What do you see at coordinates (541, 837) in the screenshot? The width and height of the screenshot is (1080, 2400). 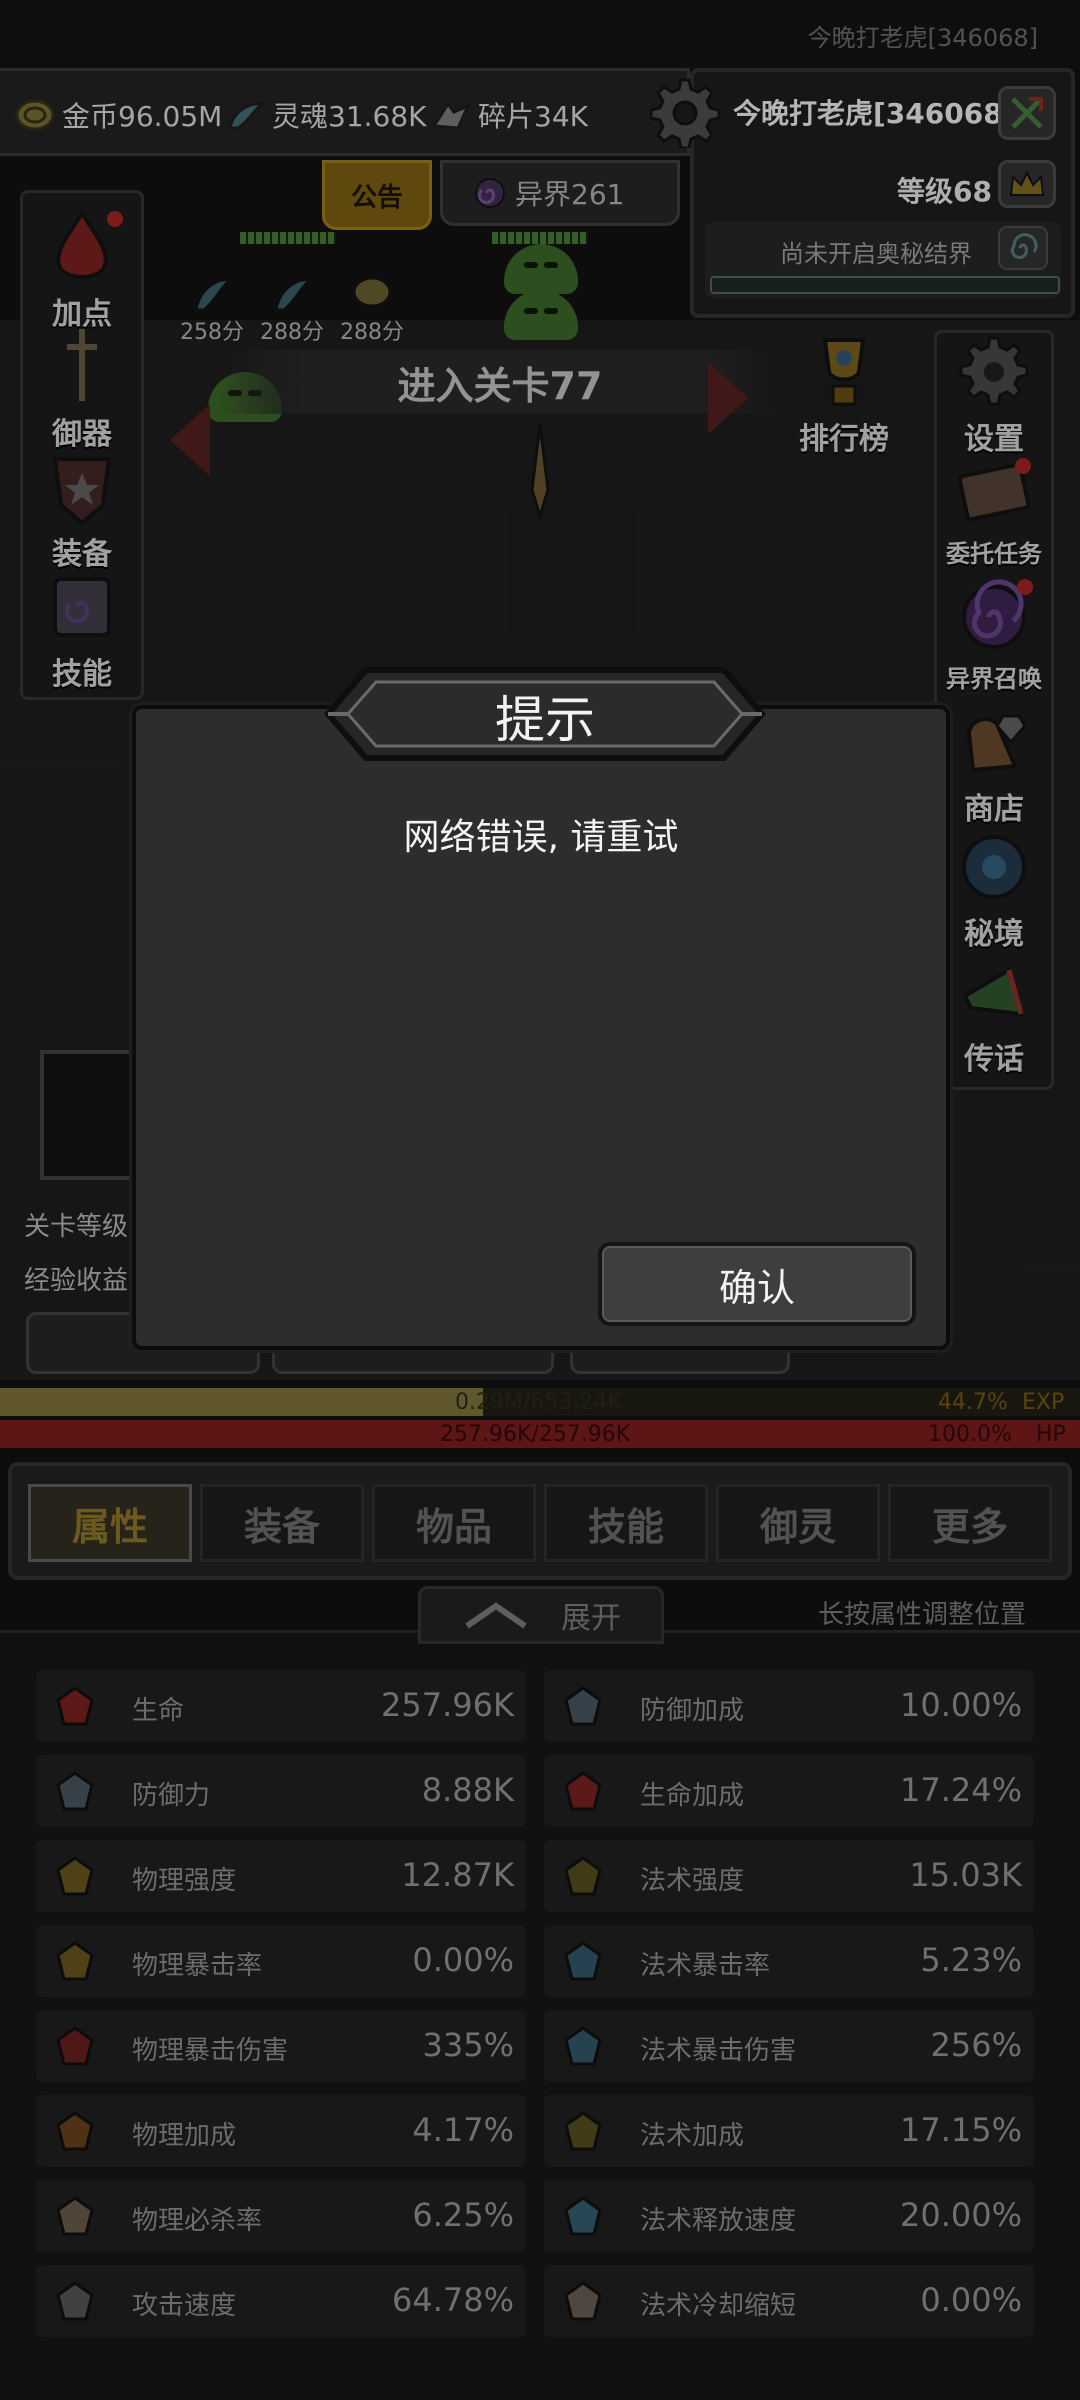 I see `dialog-message: 网络错误, 请重试` at bounding box center [541, 837].